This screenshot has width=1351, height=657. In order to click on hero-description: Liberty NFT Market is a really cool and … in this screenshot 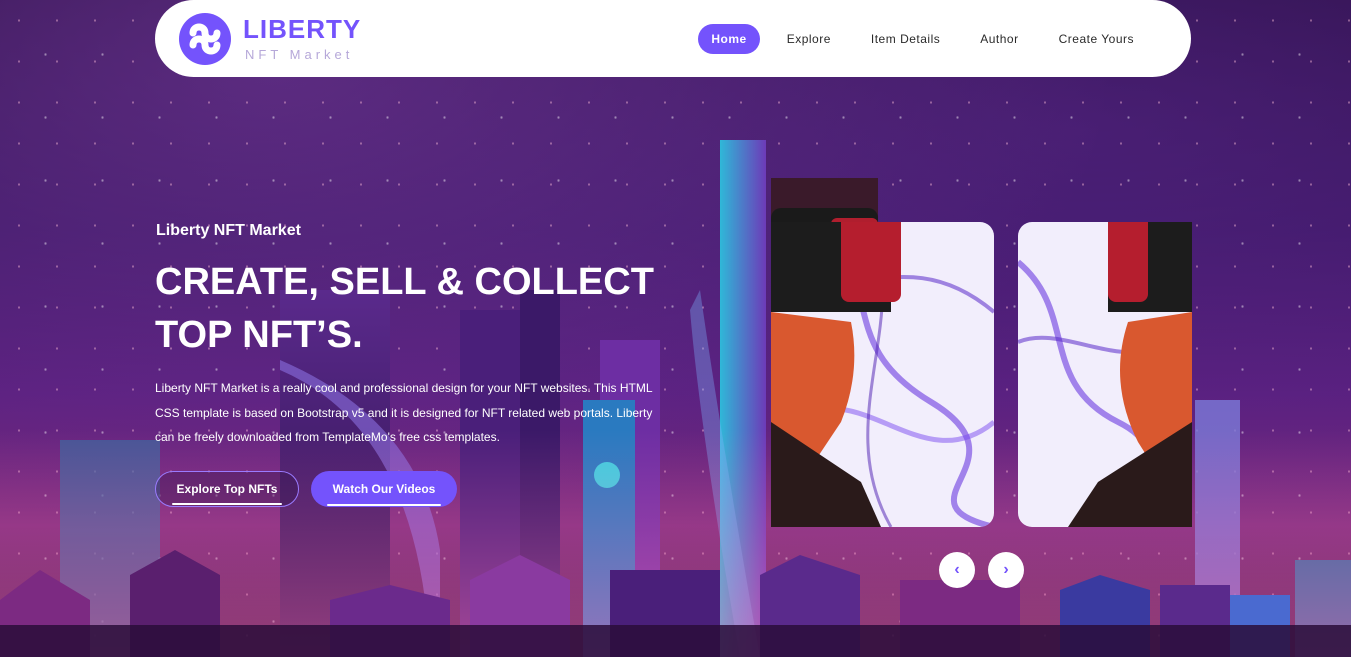, I will do `click(404, 412)`.